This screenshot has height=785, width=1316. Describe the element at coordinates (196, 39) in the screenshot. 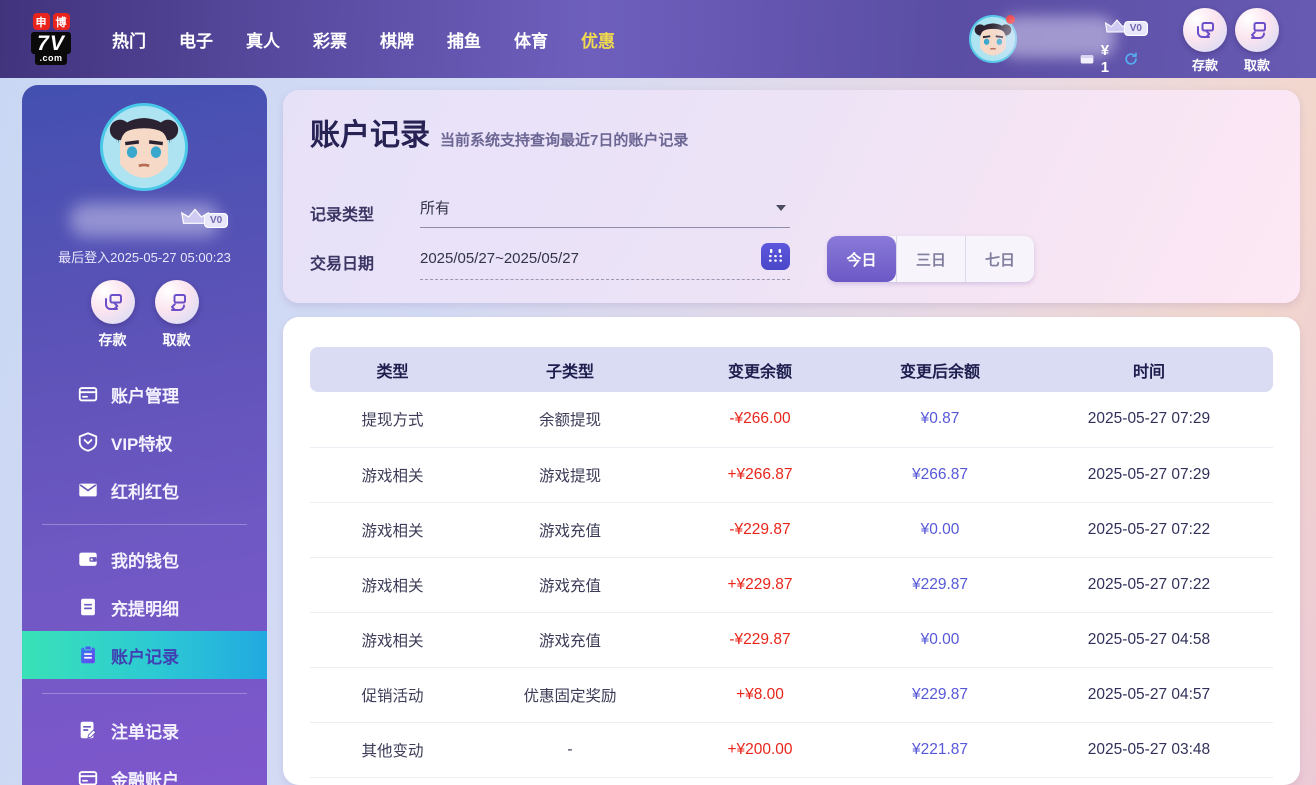

I see `nav-item-2: 电子` at that location.